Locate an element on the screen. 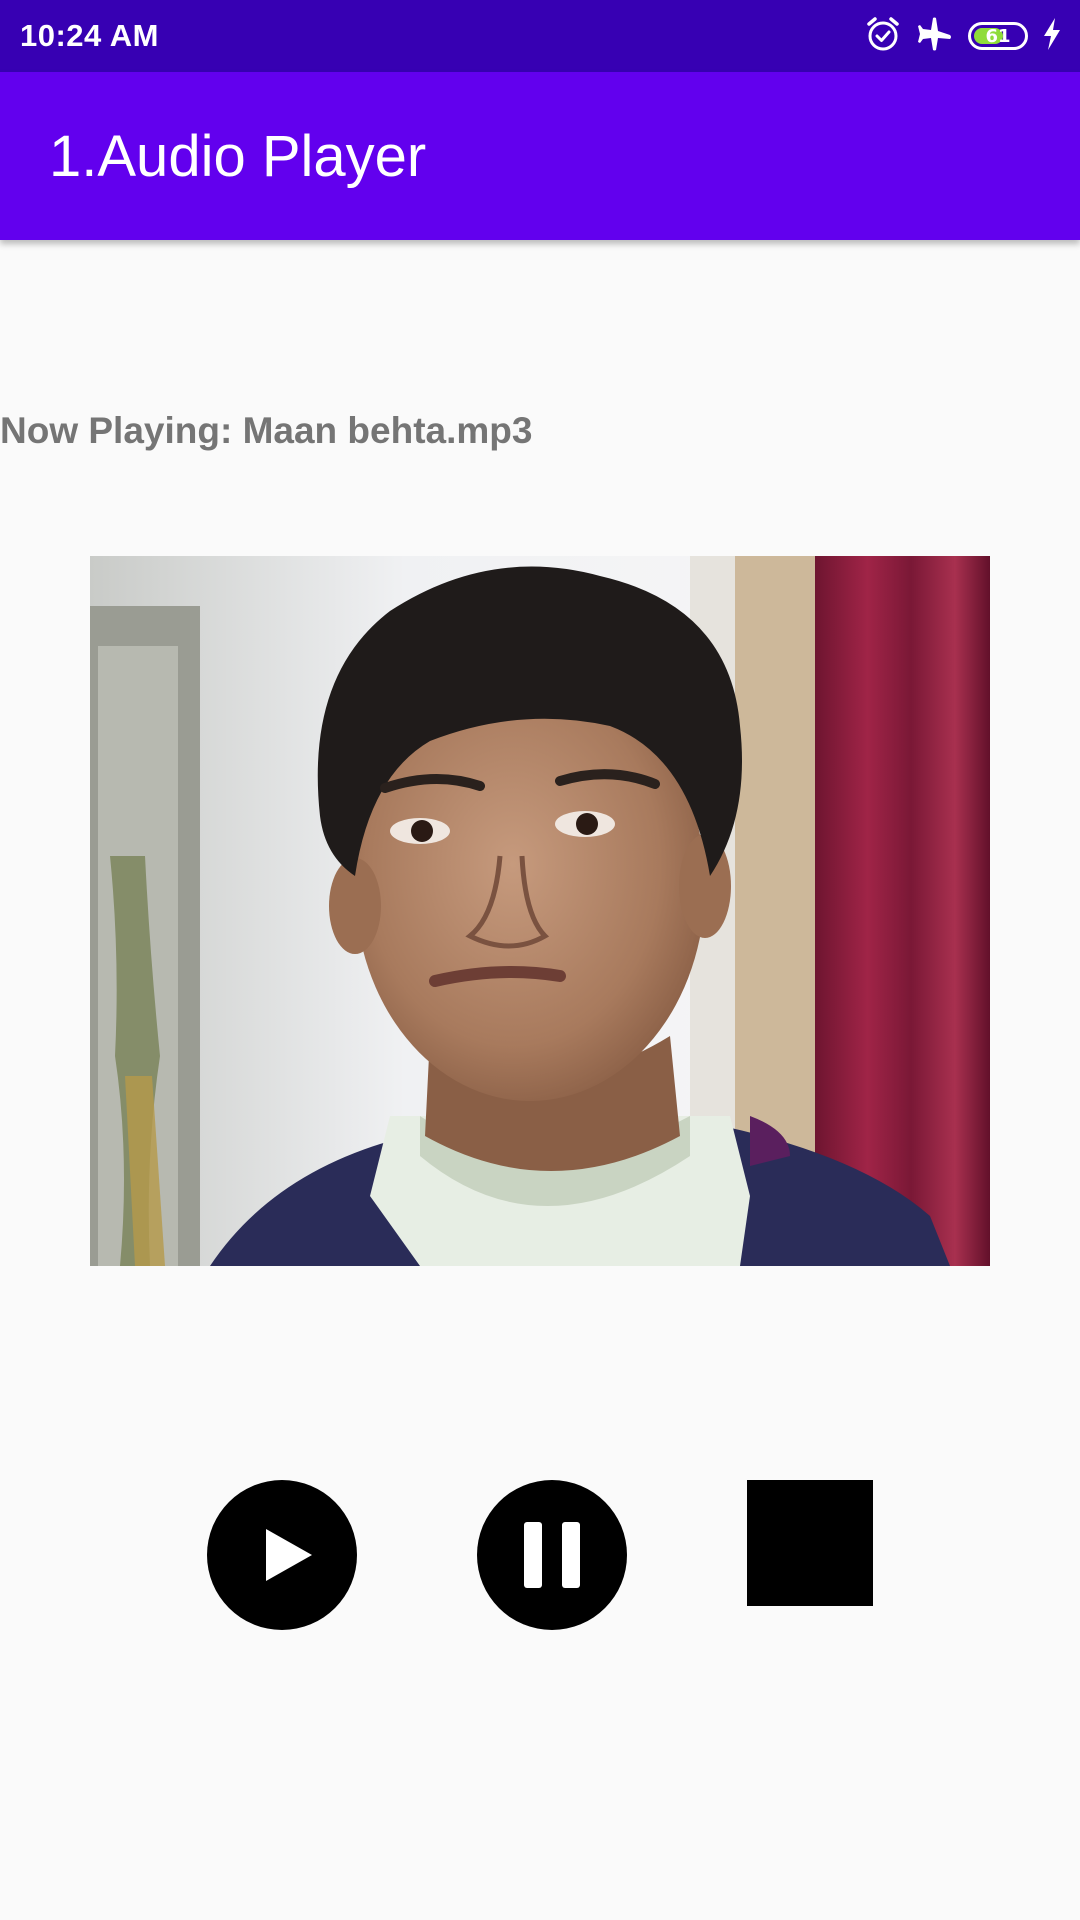 Image resolution: width=1080 pixels, height=1920 pixels. play-icon is located at coordinates (282, 1555).